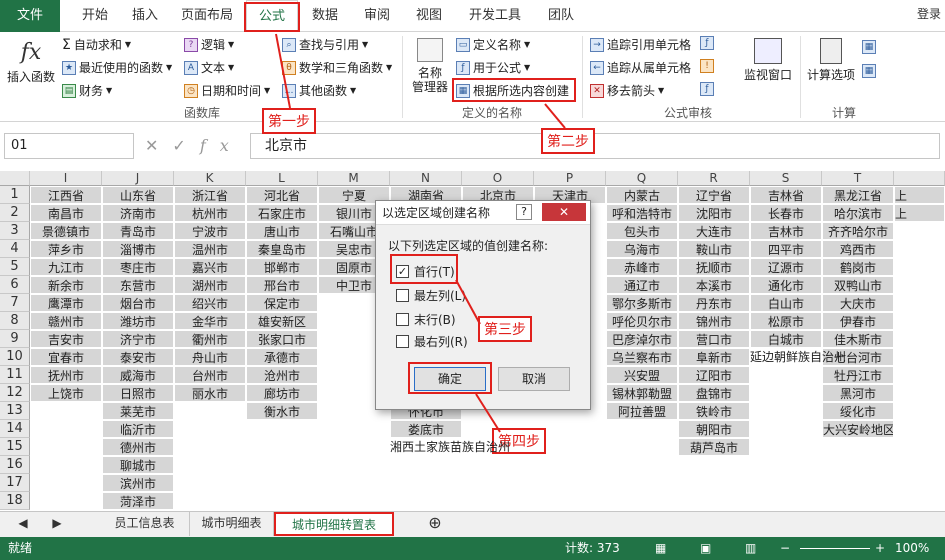 The height and width of the screenshot is (560, 945). What do you see at coordinates (66, 357) in the screenshot?
I see `cell: 宜春市` at bounding box center [66, 357].